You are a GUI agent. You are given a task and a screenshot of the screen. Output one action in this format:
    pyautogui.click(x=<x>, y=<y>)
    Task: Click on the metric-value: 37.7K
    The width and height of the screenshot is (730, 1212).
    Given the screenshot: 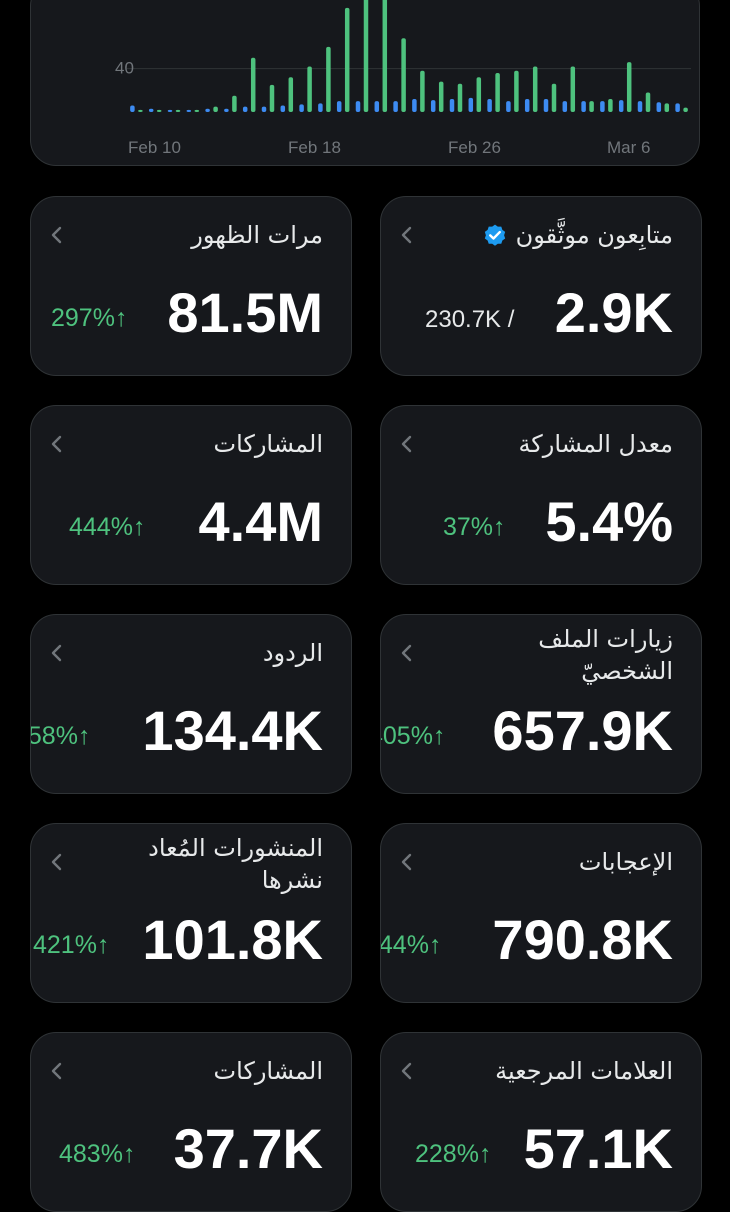 What is the action you would take?
    pyautogui.click(x=248, y=1148)
    